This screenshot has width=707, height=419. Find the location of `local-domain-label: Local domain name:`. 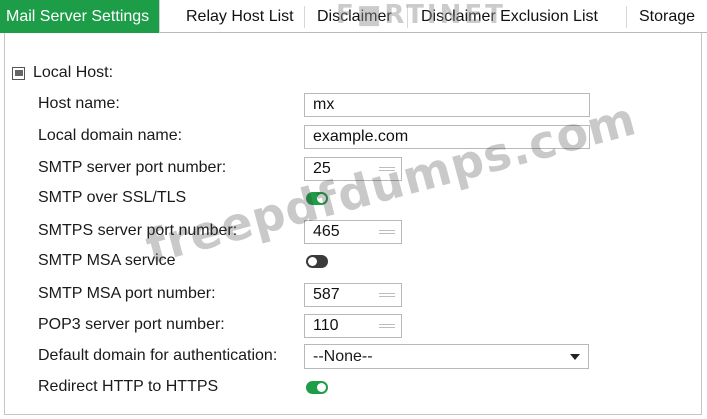

local-domain-label: Local domain name: is located at coordinates (110, 135).